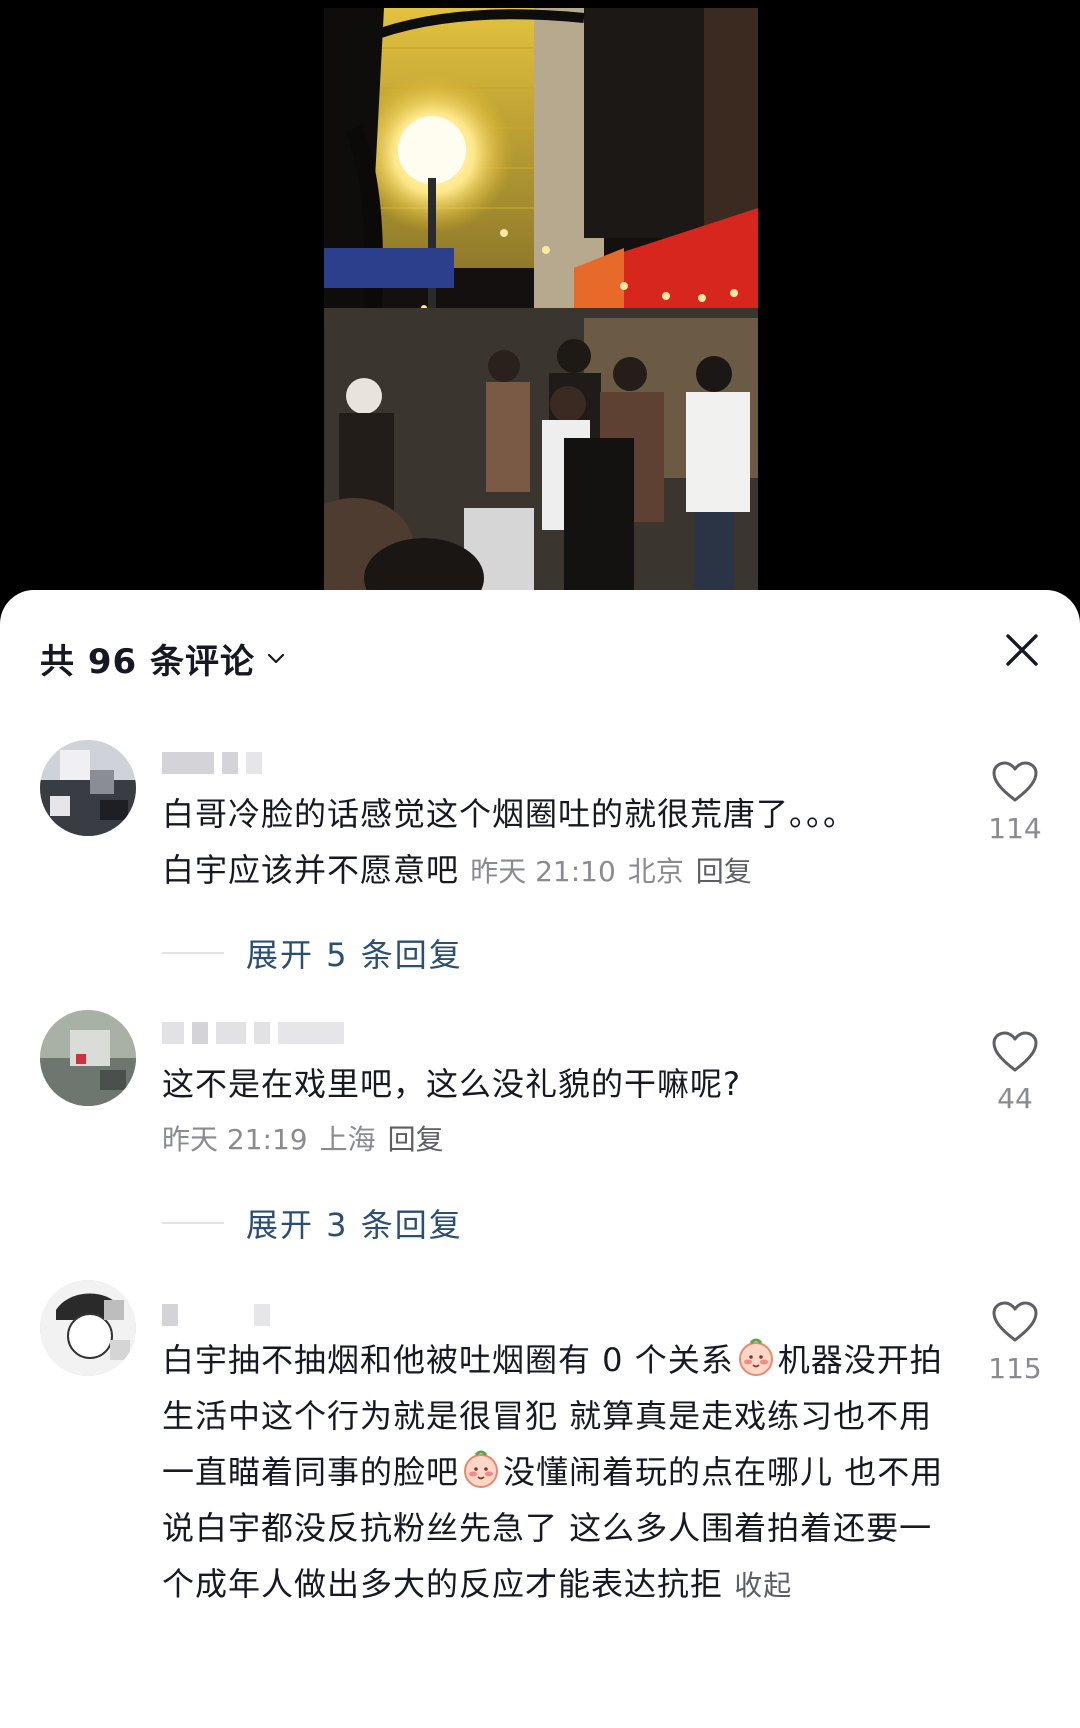  I want to click on like-button: 44, so click(1015, 1072).